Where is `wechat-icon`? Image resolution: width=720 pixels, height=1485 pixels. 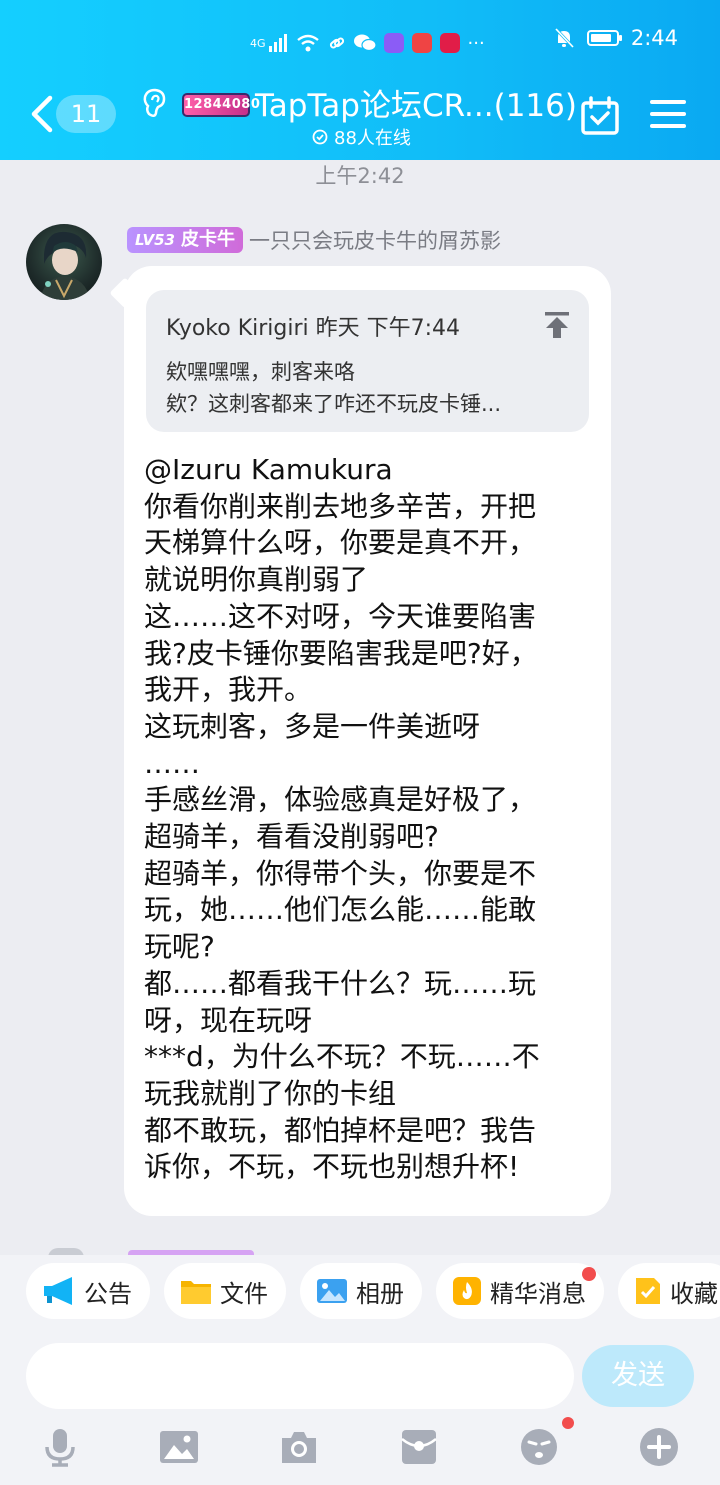 wechat-icon is located at coordinates (364, 43).